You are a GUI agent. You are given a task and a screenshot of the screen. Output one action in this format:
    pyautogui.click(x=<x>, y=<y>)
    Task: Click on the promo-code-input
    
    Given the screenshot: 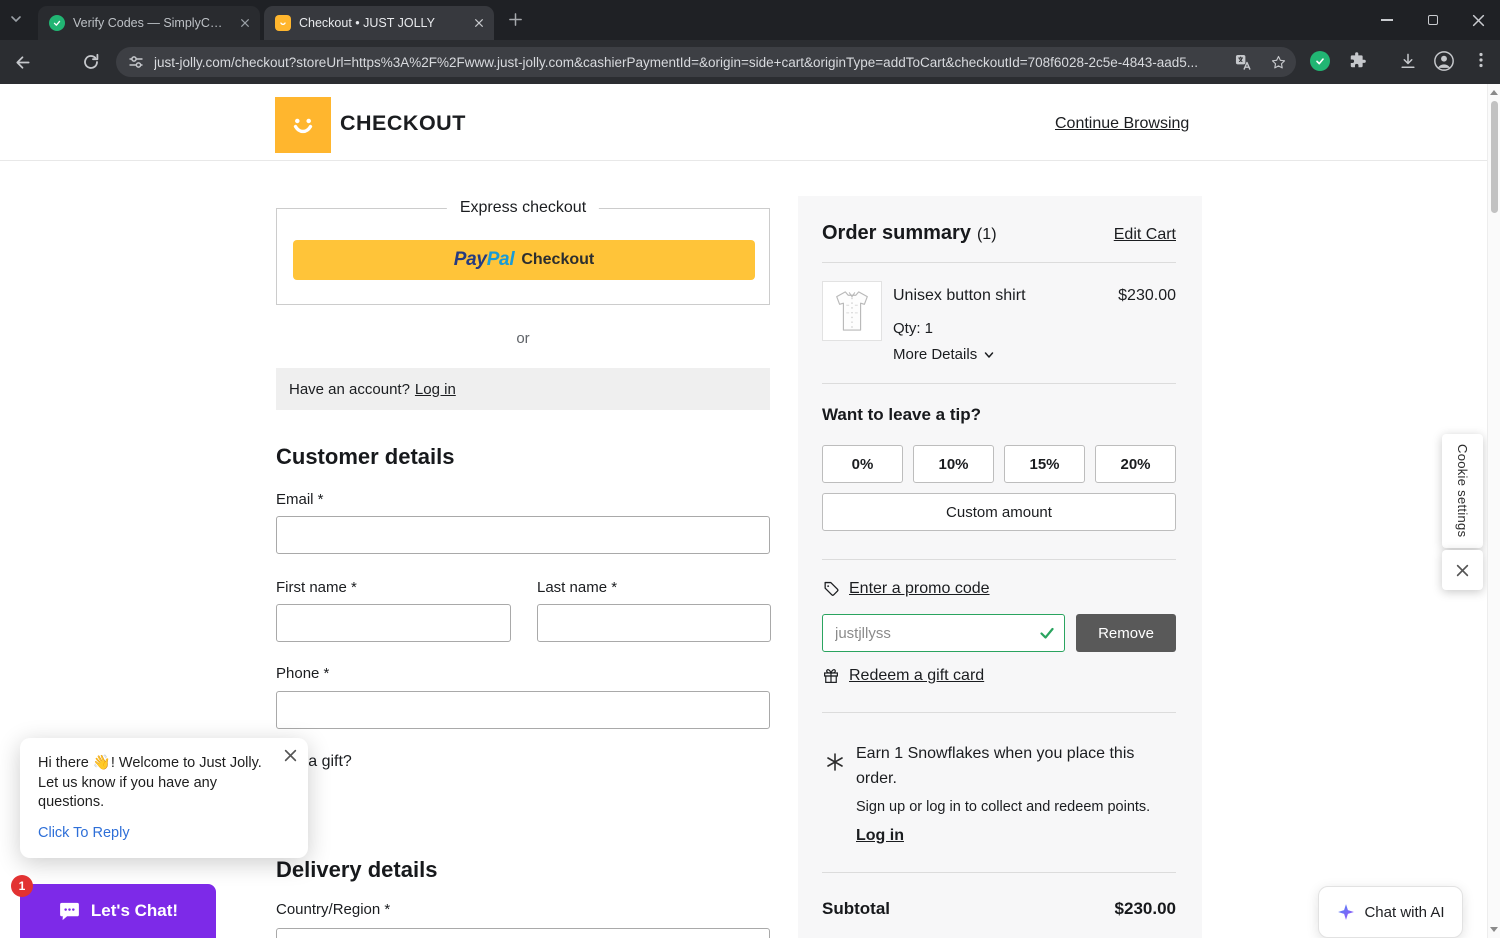 What is the action you would take?
    pyautogui.click(x=943, y=633)
    